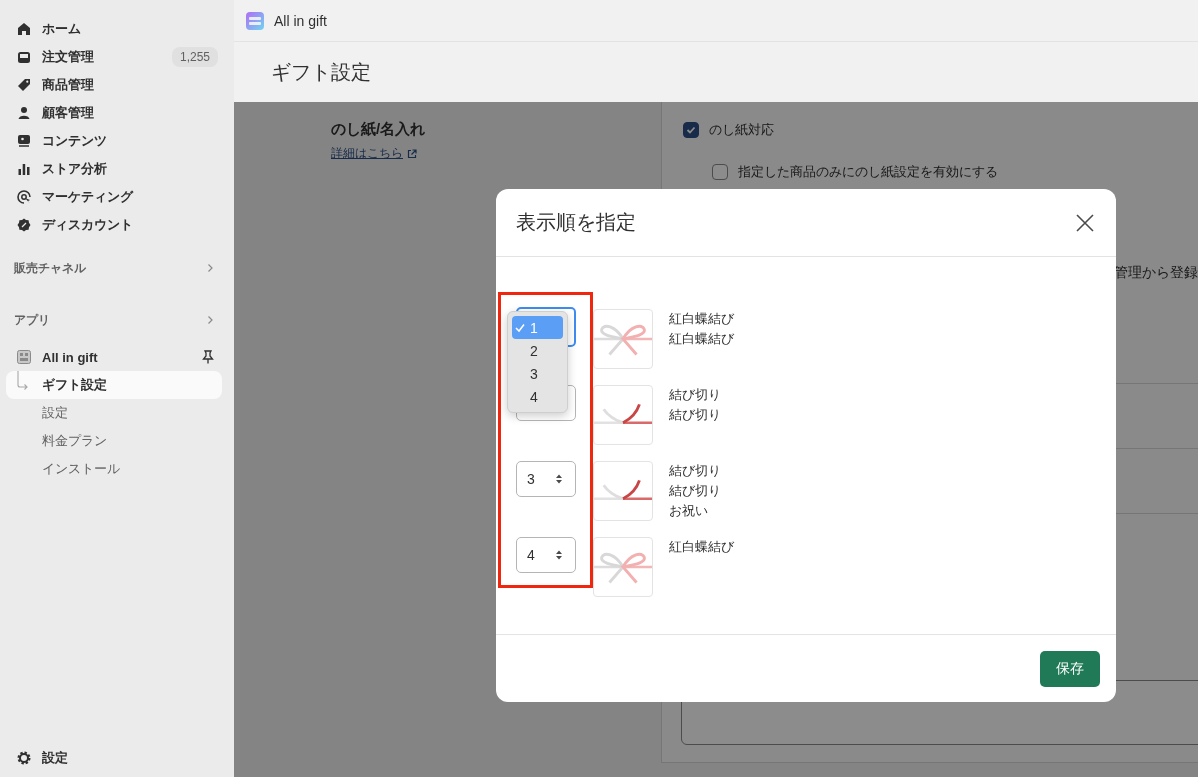 The image size is (1198, 777). Describe the element at coordinates (55, 758) in the screenshot. I see `nav-label: 設定` at that location.